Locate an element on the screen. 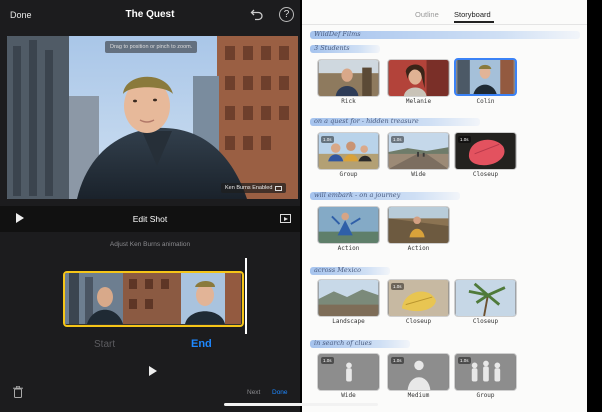 This screenshot has width=602, height=412. section-heading: will embark - on a journey is located at coordinates (385, 195).